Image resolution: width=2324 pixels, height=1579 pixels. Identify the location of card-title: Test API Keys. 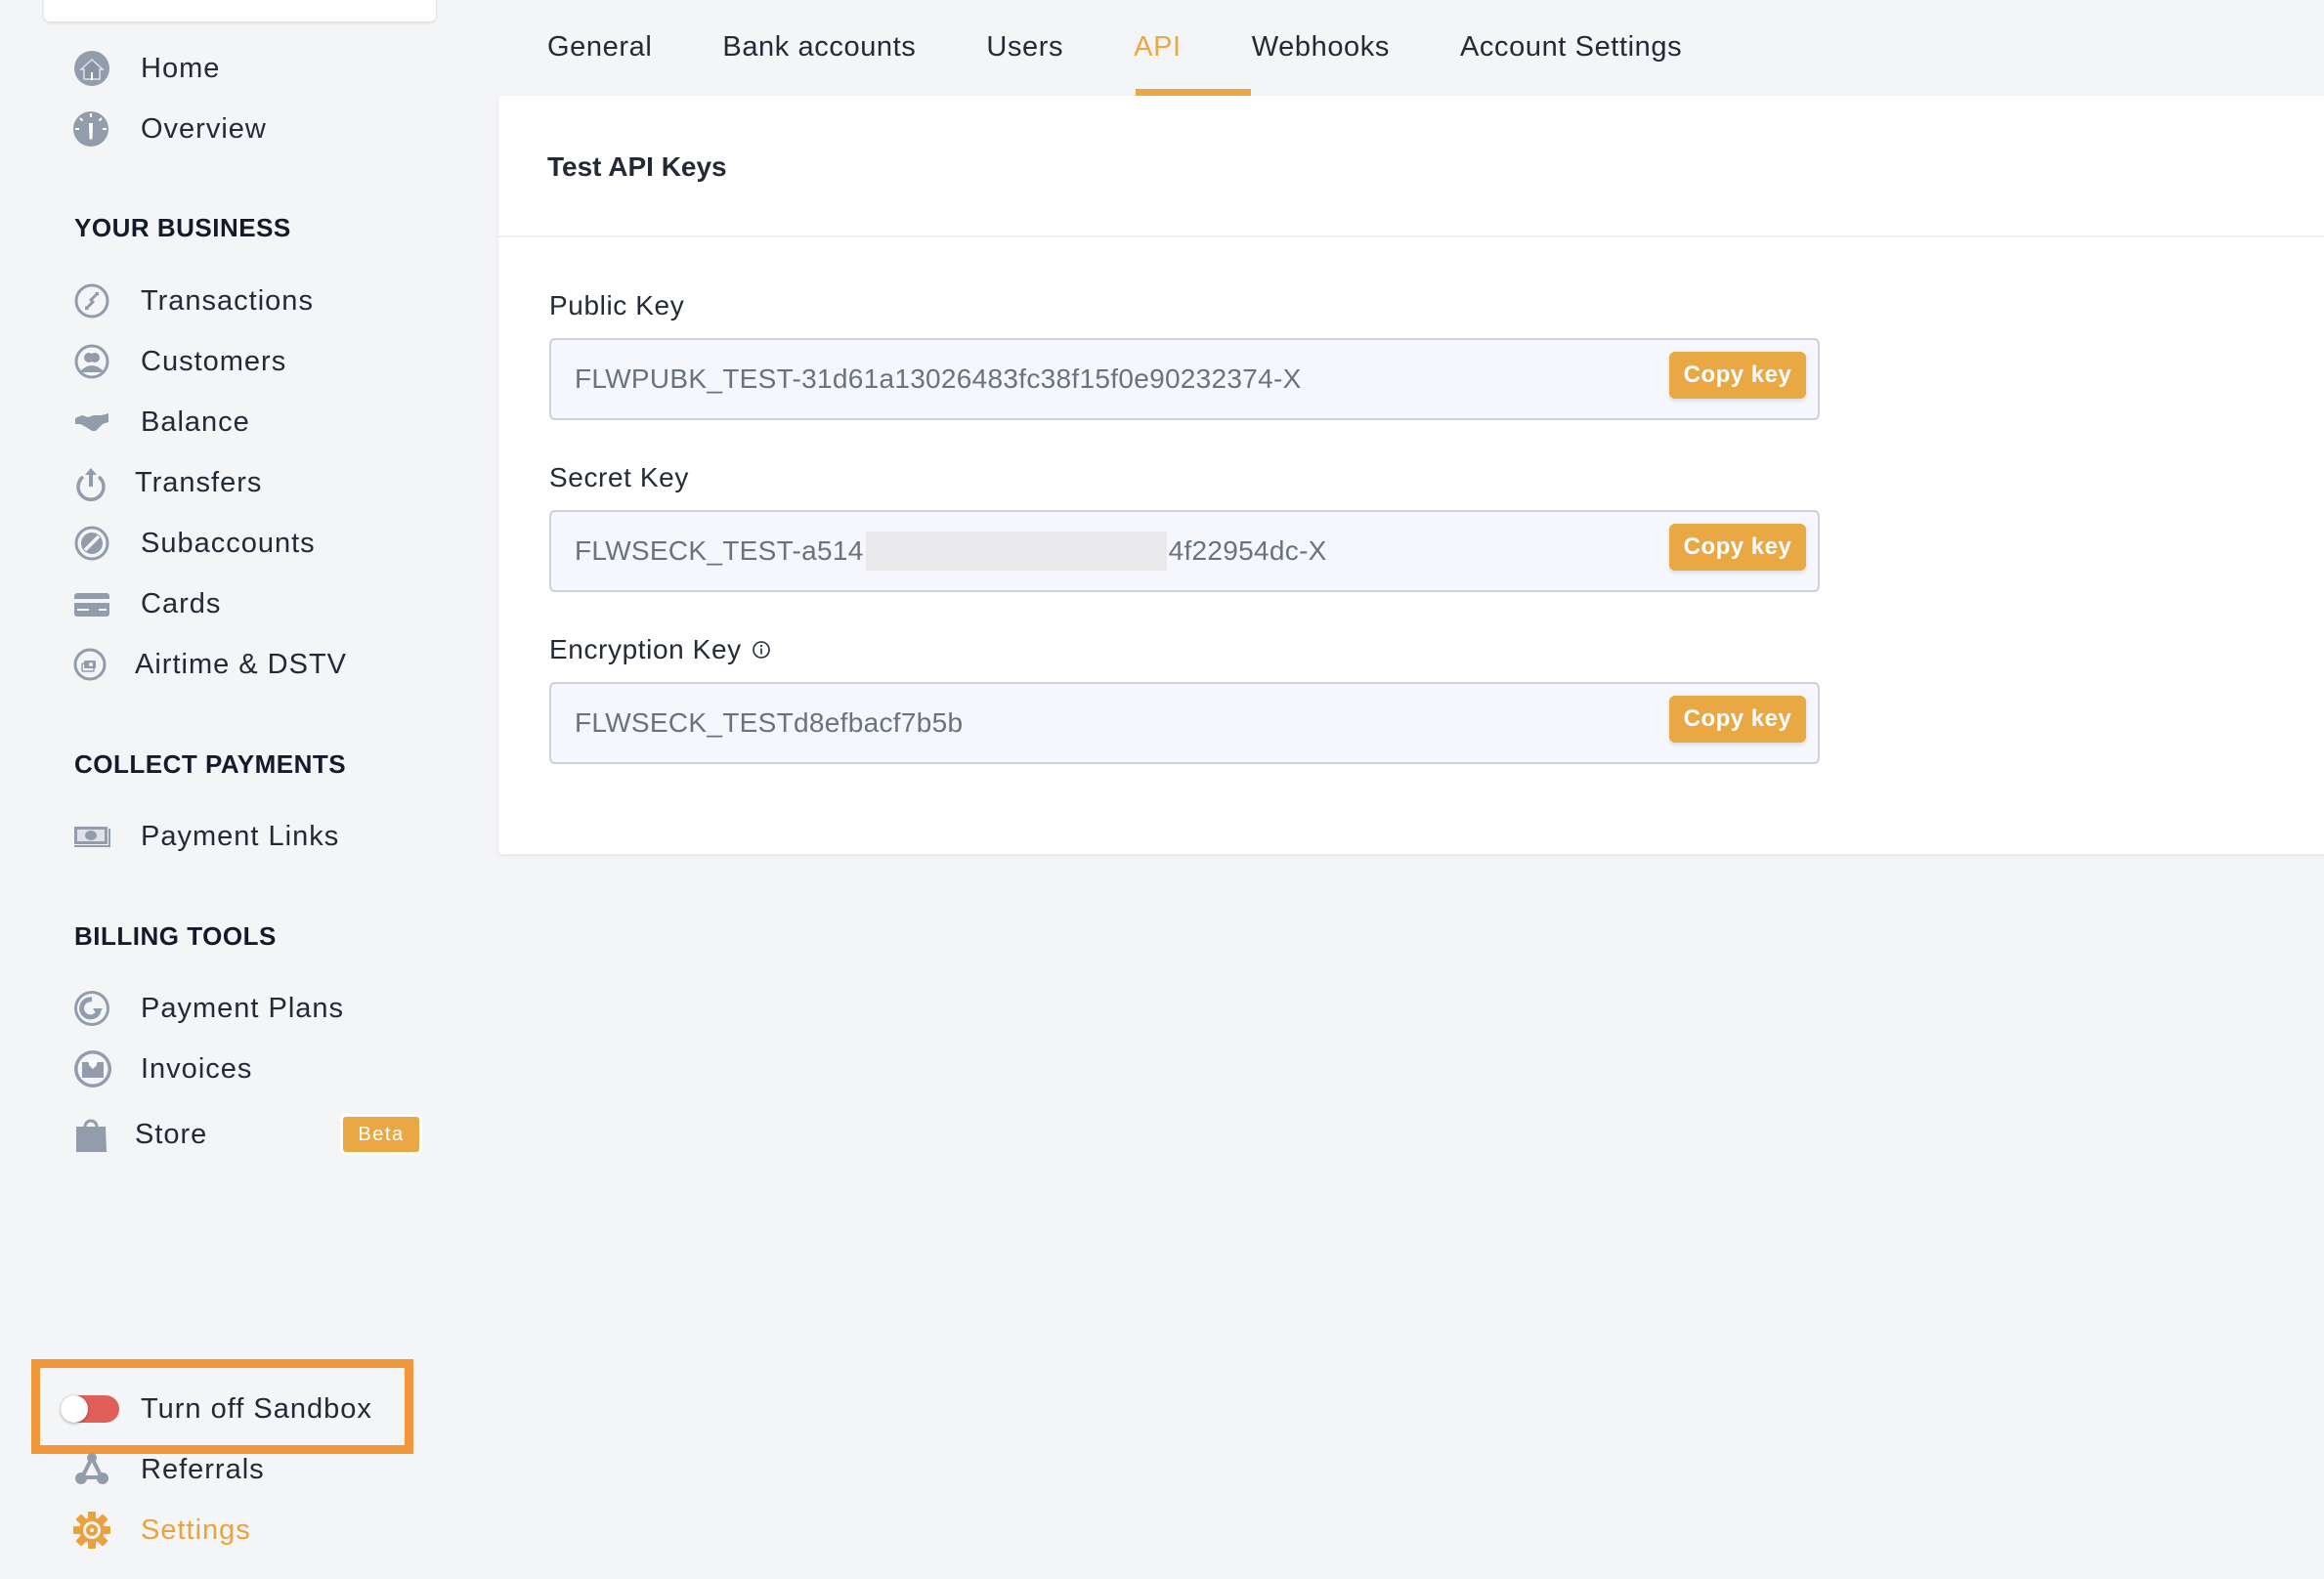
(637, 166).